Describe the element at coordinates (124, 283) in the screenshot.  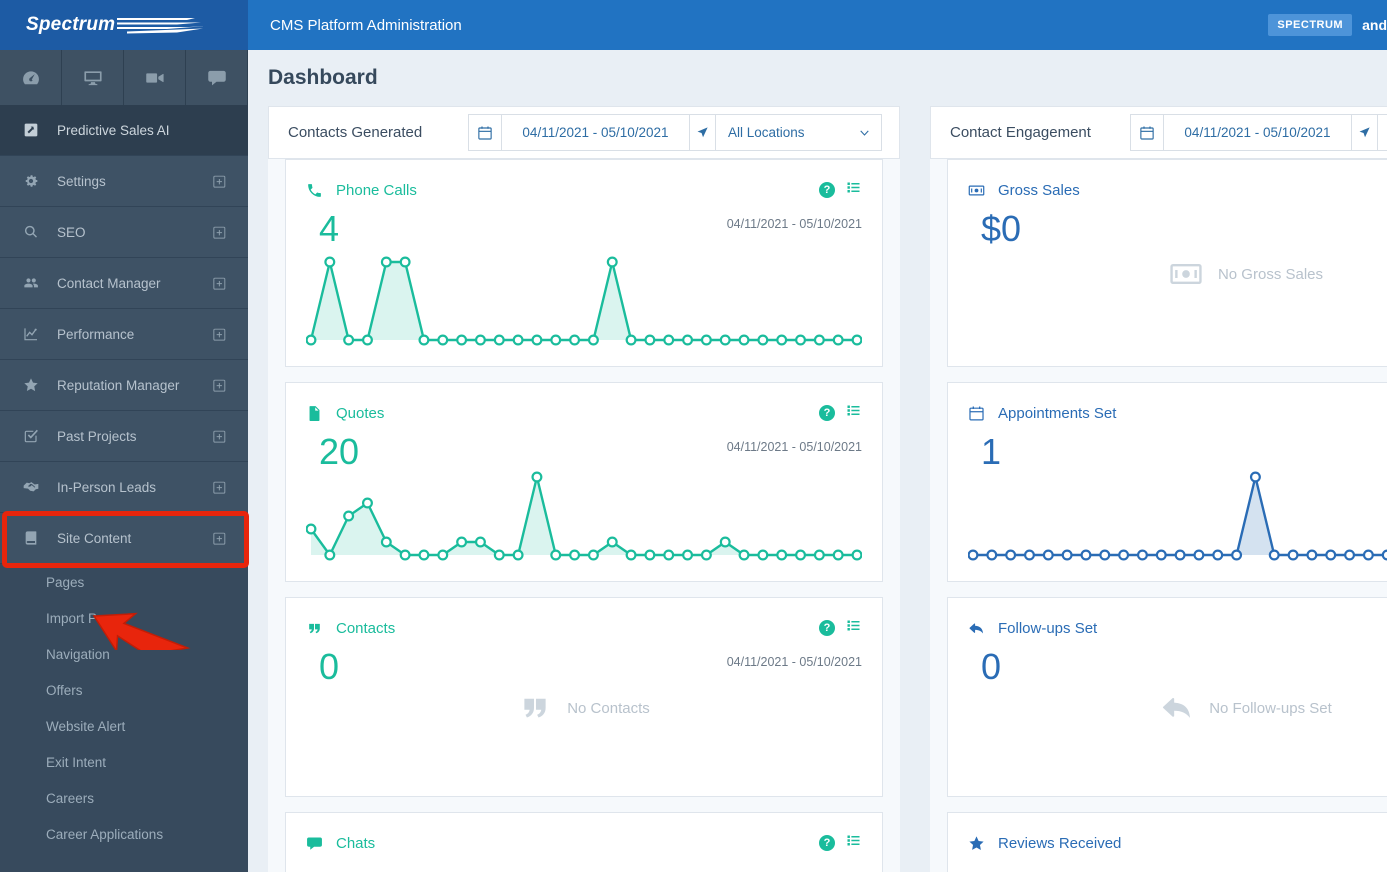
I see `sidebar-item-contact-manager: Contact Manager` at that location.